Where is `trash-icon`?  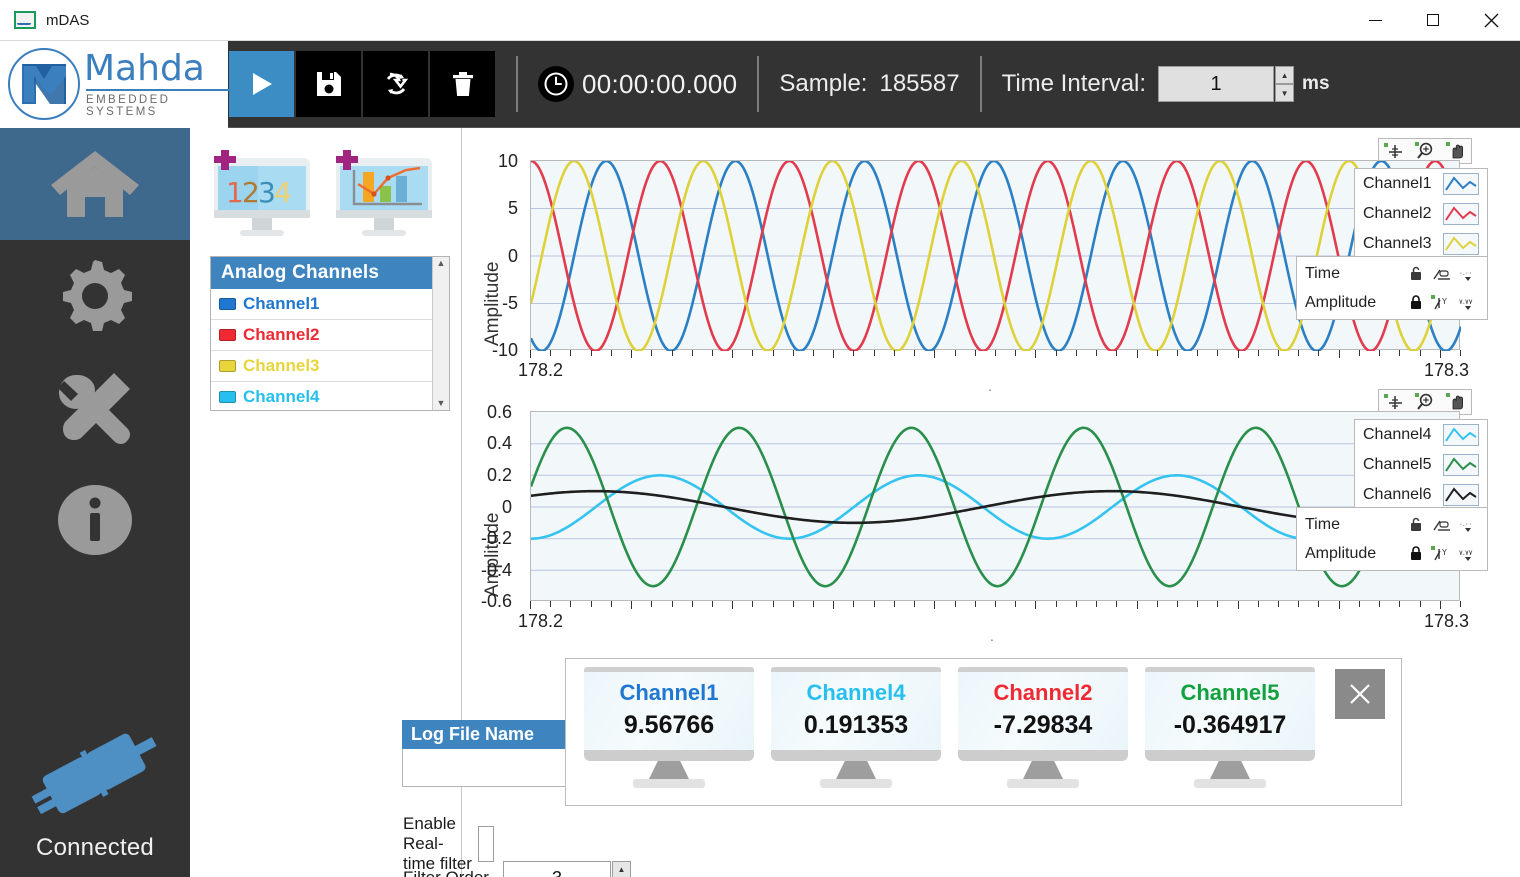
trash-icon is located at coordinates (462, 84).